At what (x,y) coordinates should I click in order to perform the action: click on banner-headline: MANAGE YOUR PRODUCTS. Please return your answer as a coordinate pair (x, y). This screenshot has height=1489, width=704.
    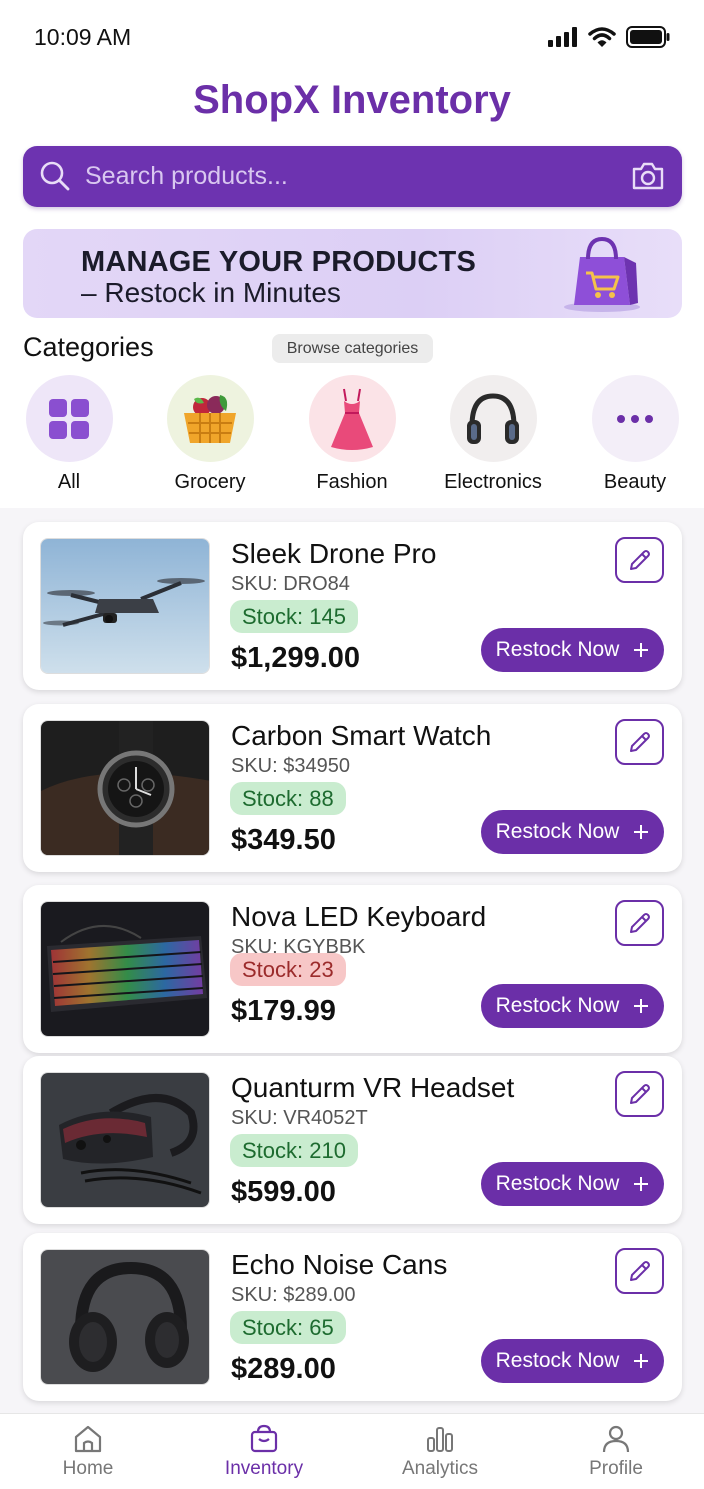
    Looking at the image, I should click on (278, 262).